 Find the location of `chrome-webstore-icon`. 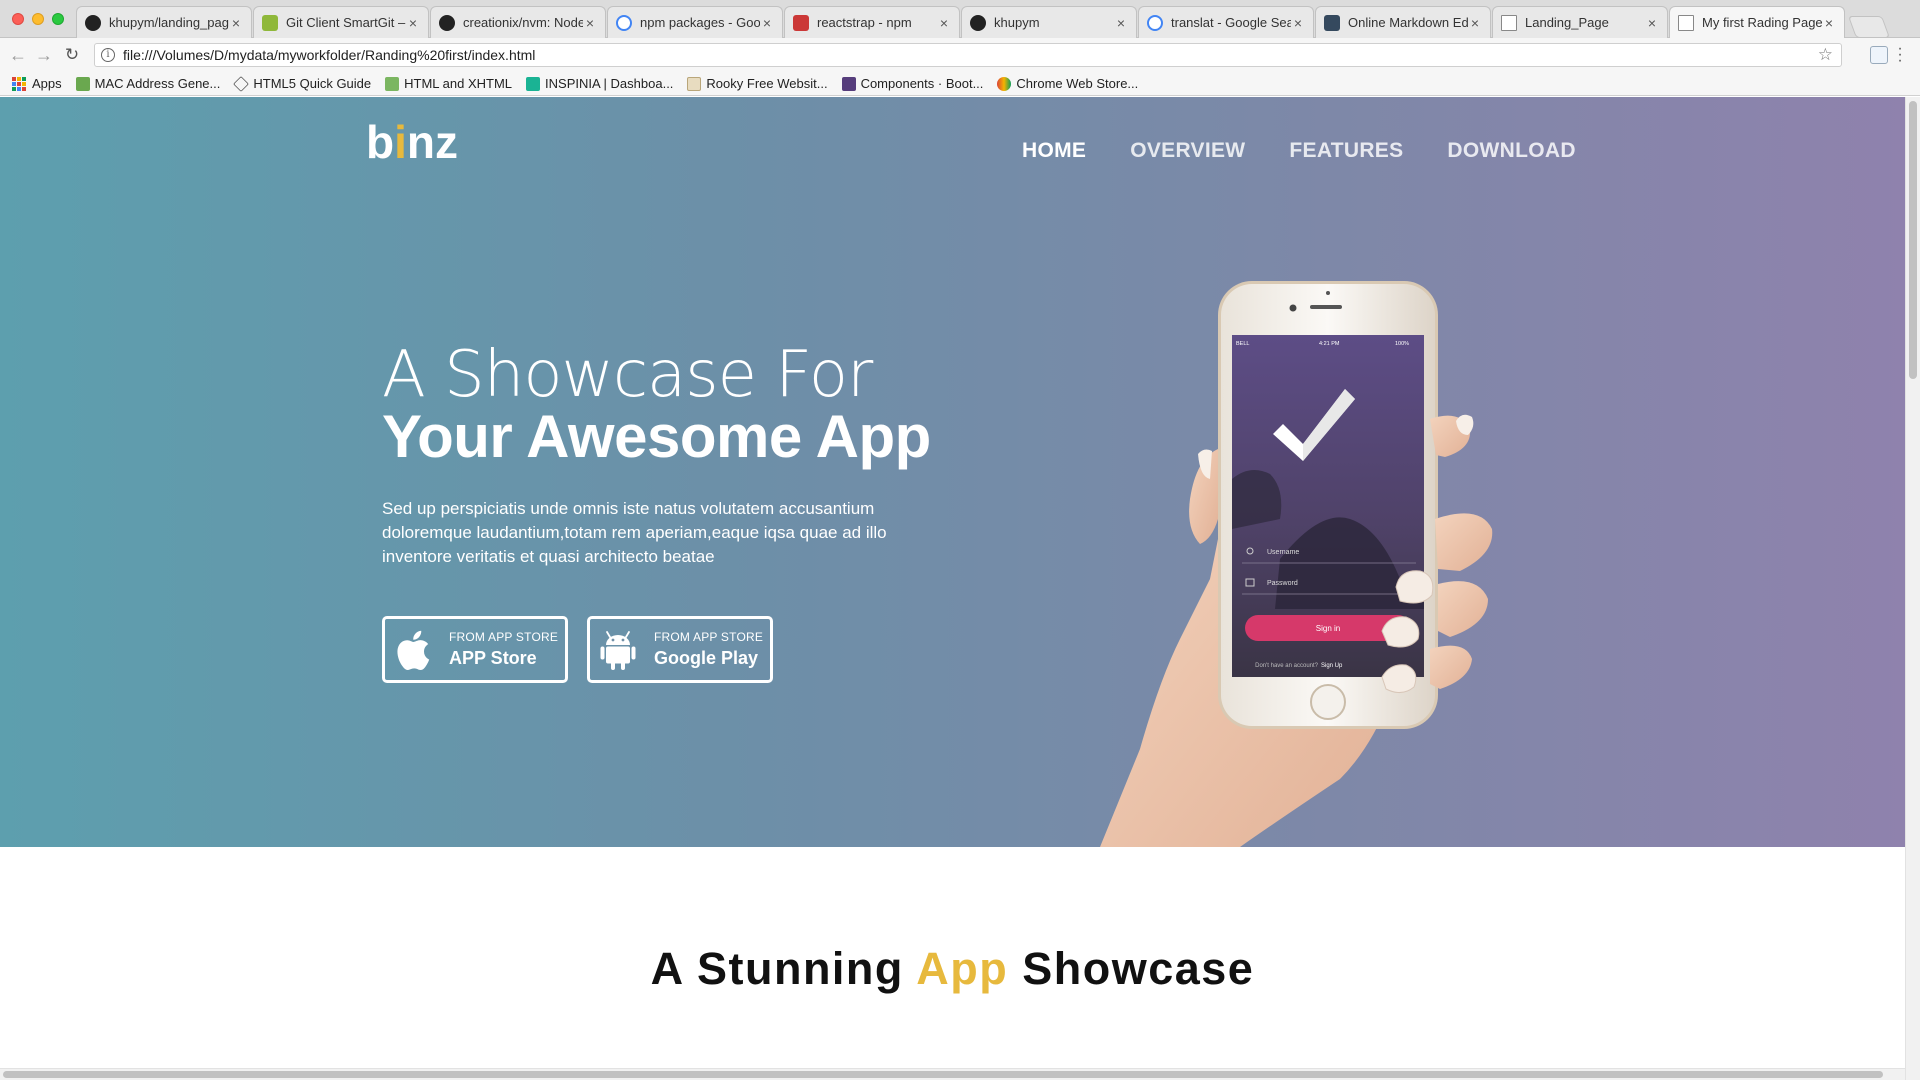

chrome-webstore-icon is located at coordinates (1004, 83).